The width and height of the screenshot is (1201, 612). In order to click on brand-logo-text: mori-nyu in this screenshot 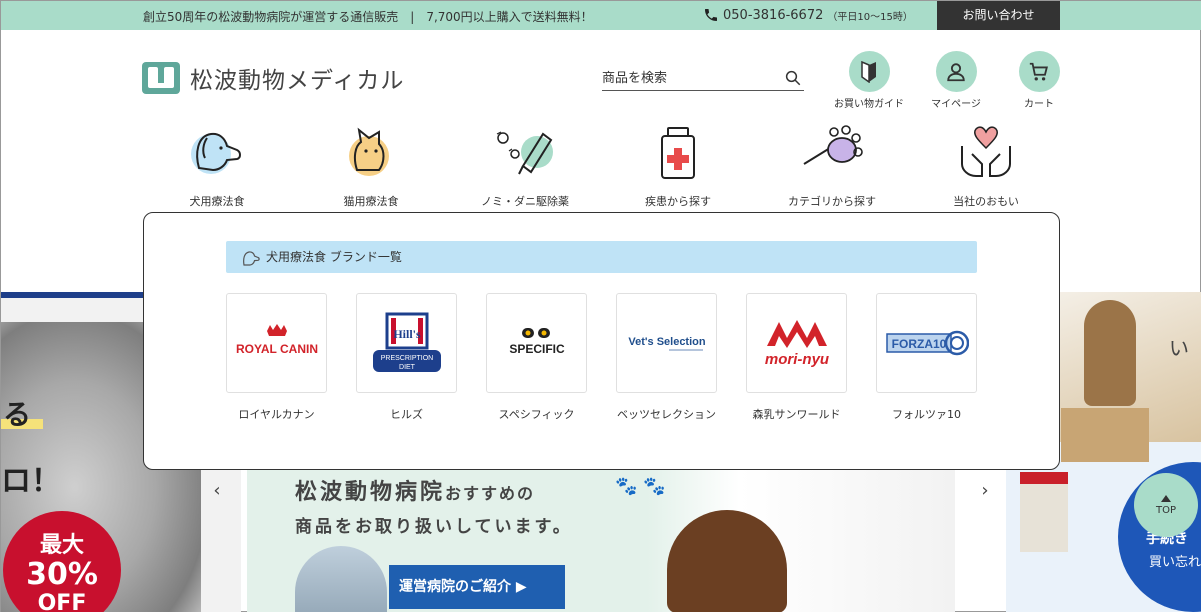, I will do `click(796, 359)`.